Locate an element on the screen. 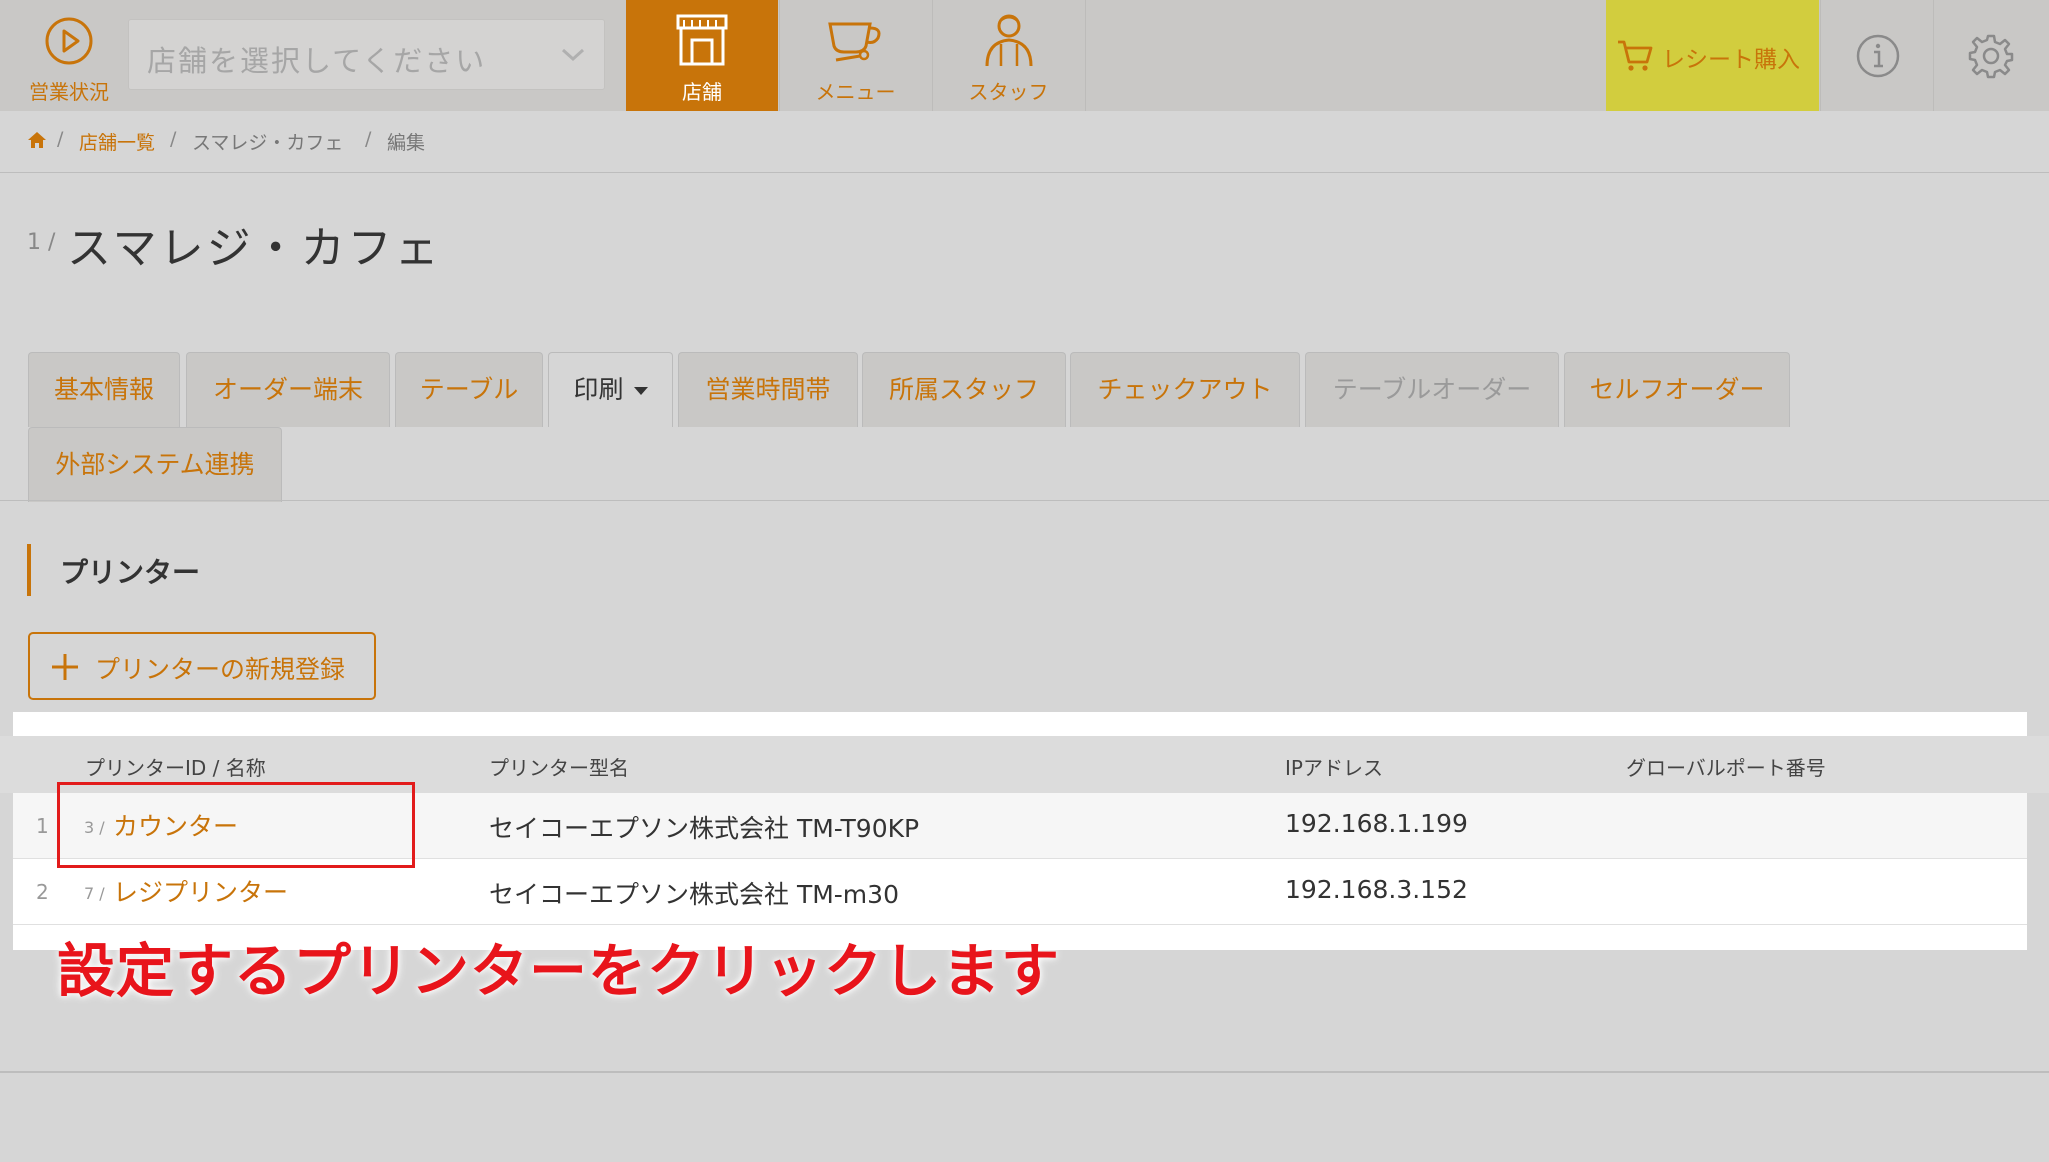 The height and width of the screenshot is (1162, 2049). tab-self-order: セルフオーダー is located at coordinates (1677, 389).